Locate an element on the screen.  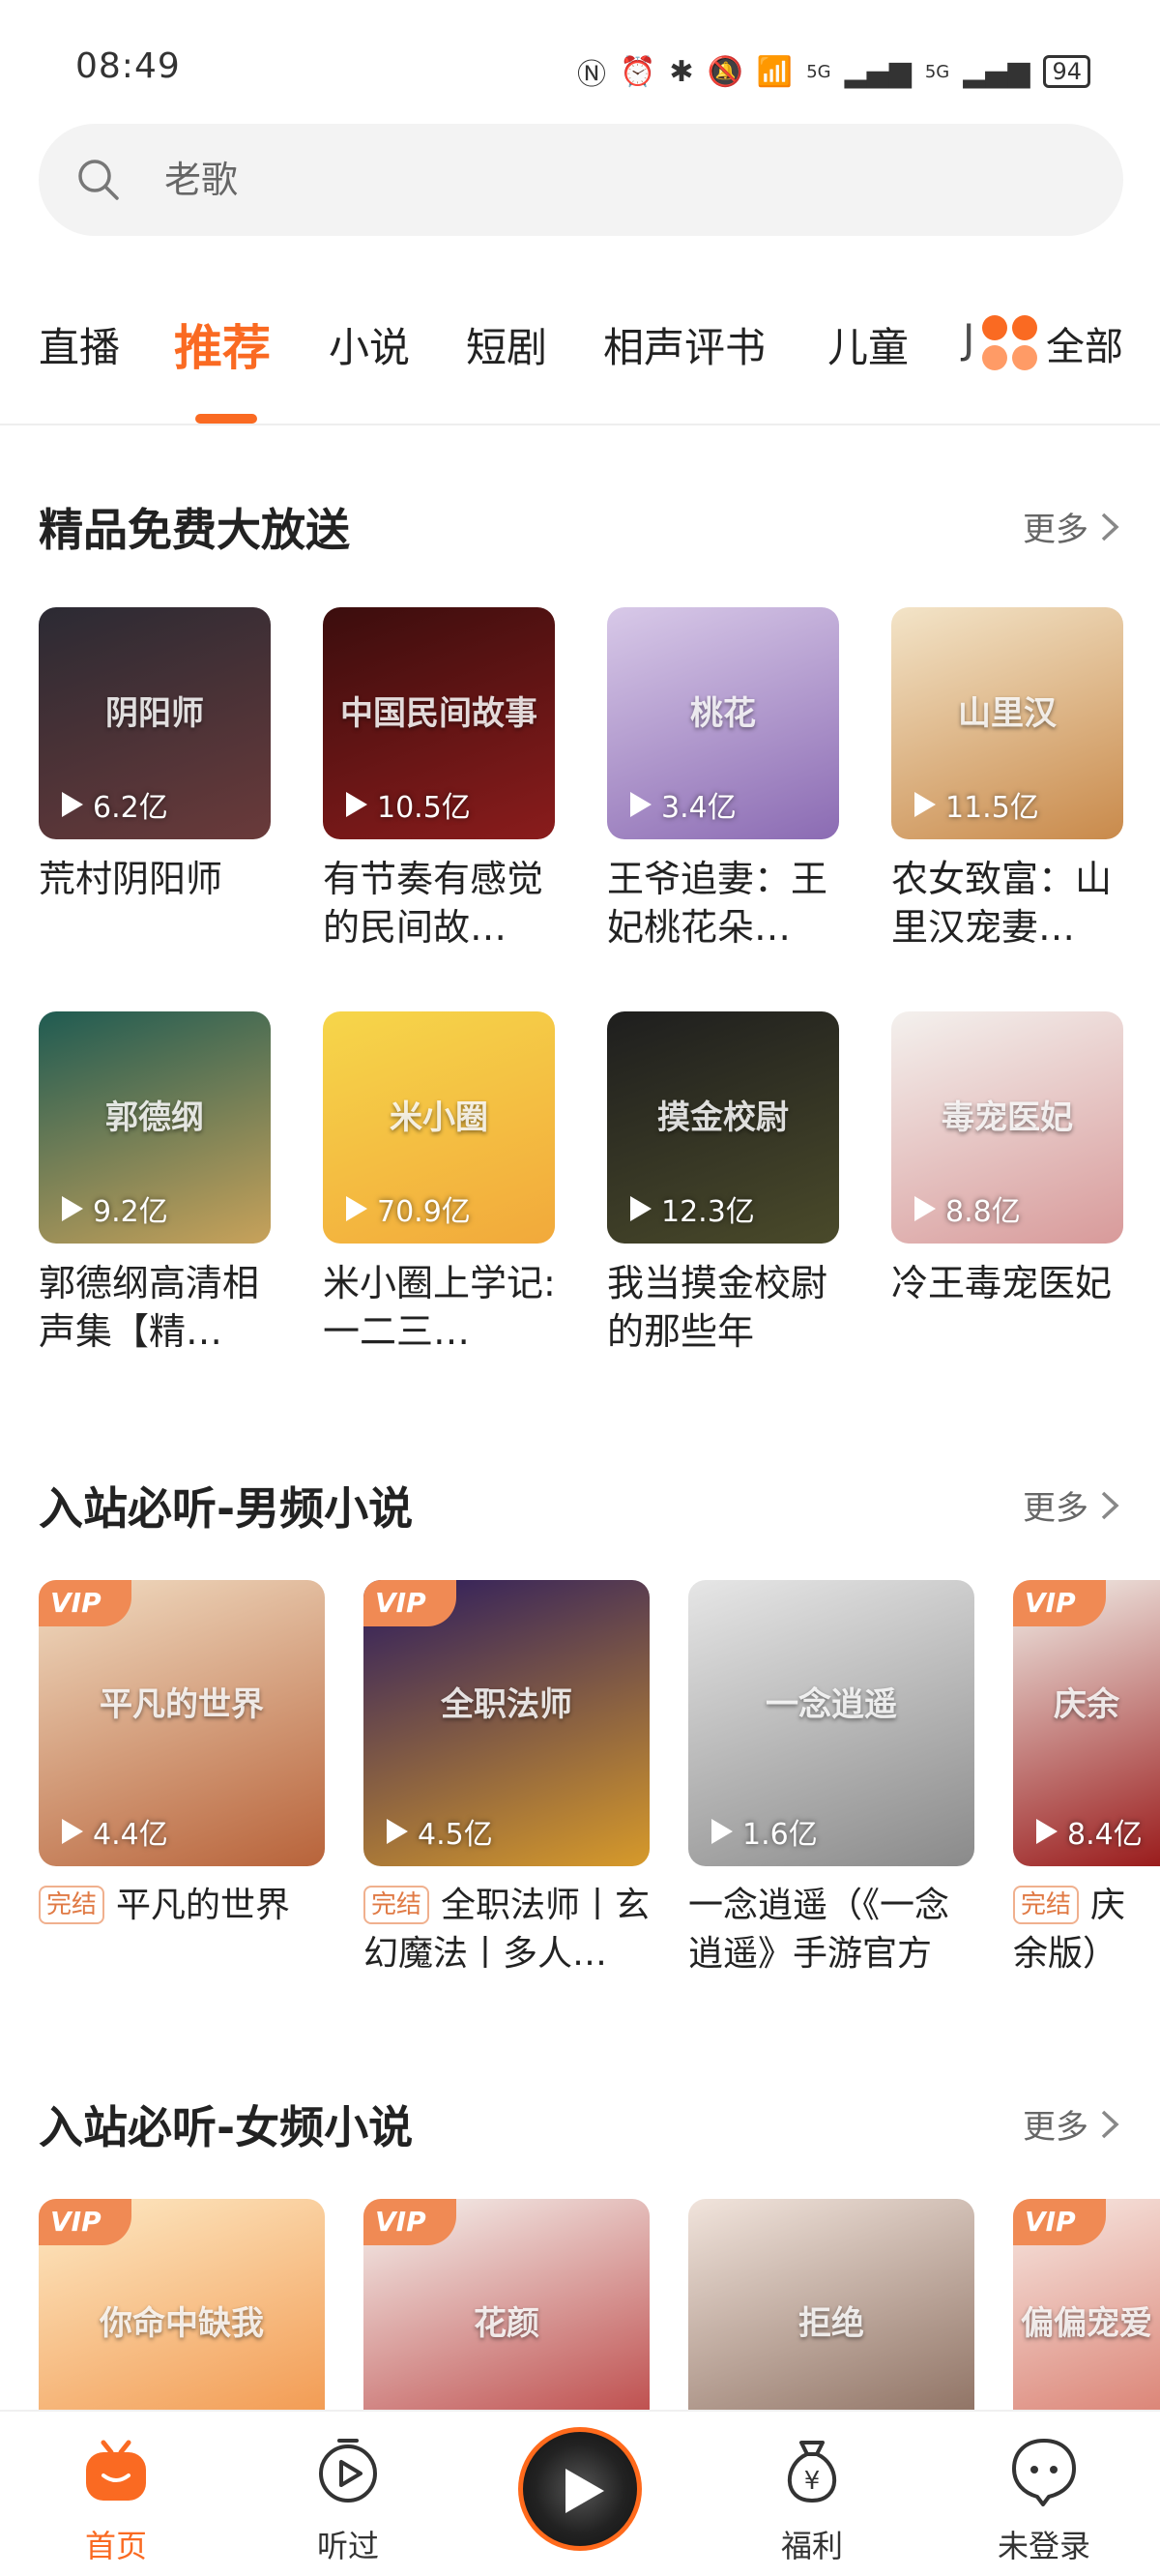
play-count: 10.5亿 is located at coordinates (407, 804).